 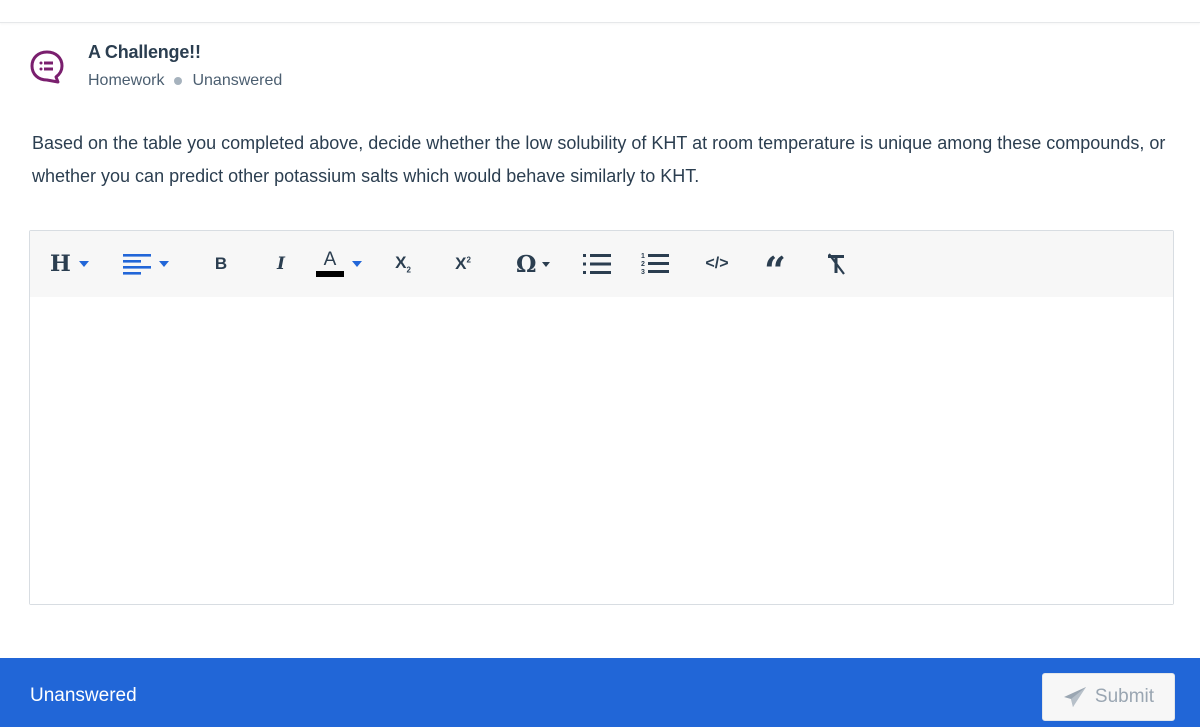 I want to click on separator-dot, so click(x=178, y=81).